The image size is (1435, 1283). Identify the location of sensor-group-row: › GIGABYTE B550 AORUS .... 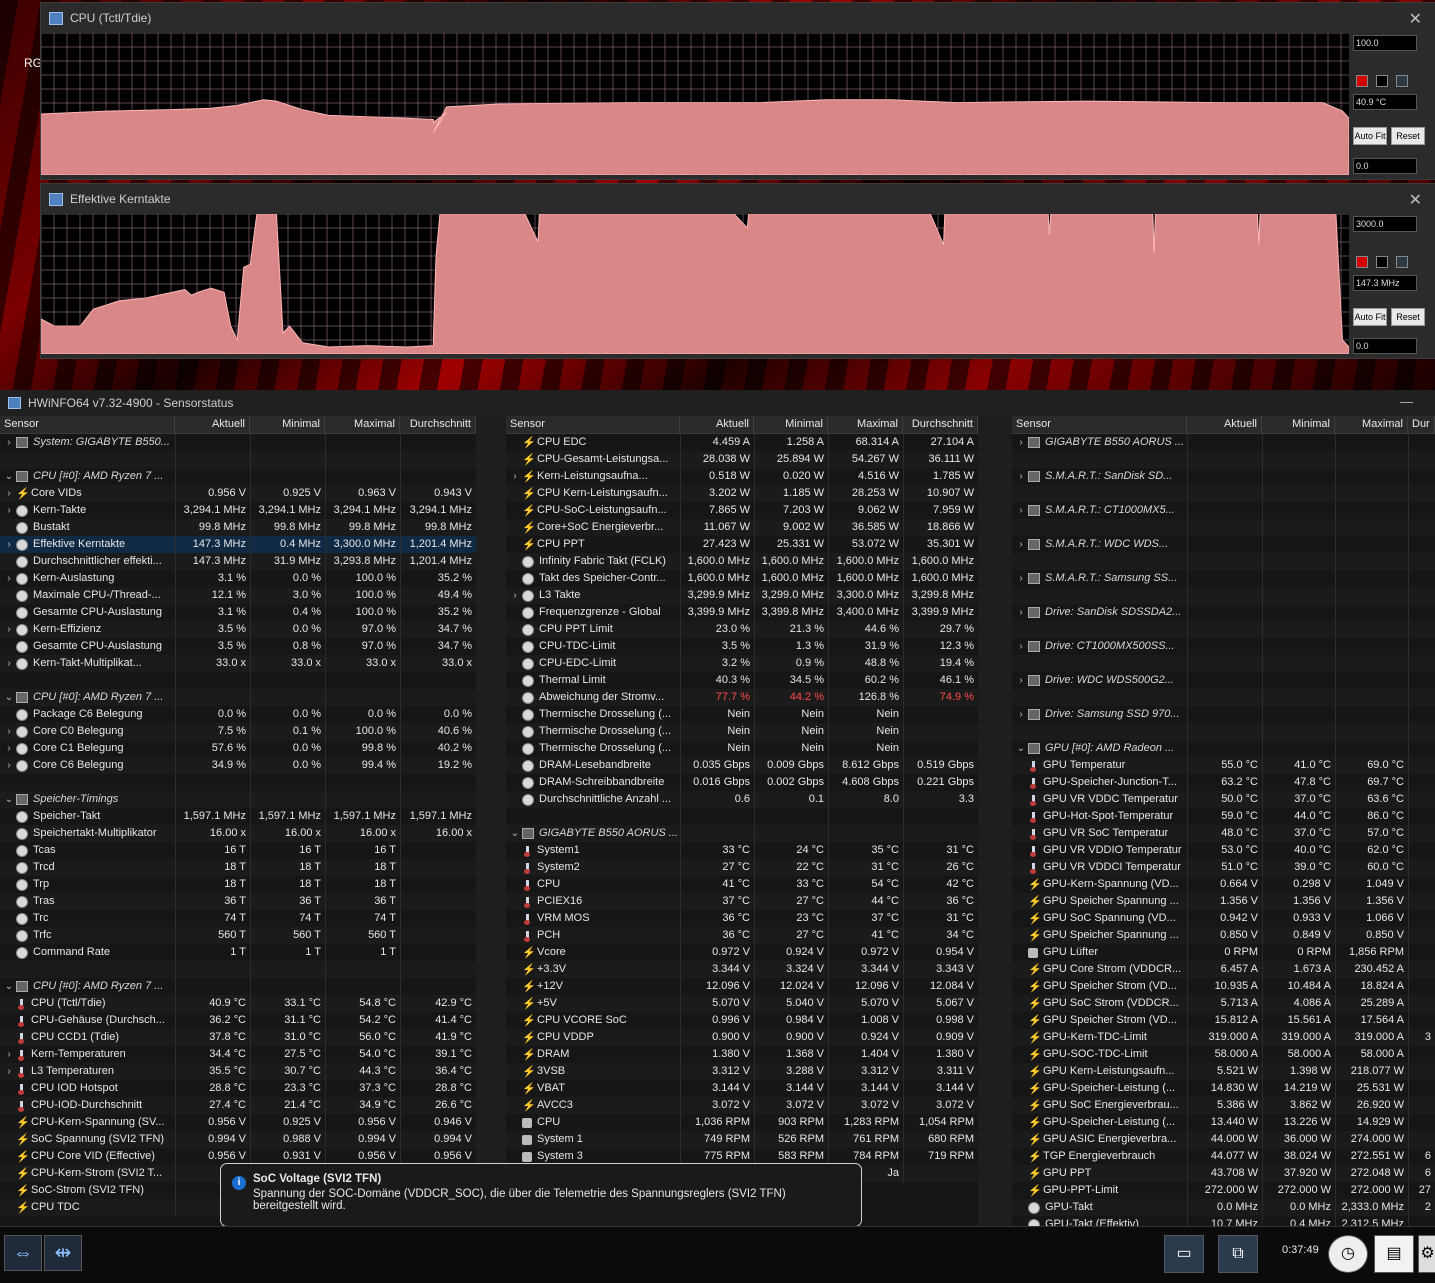
(1223, 442).